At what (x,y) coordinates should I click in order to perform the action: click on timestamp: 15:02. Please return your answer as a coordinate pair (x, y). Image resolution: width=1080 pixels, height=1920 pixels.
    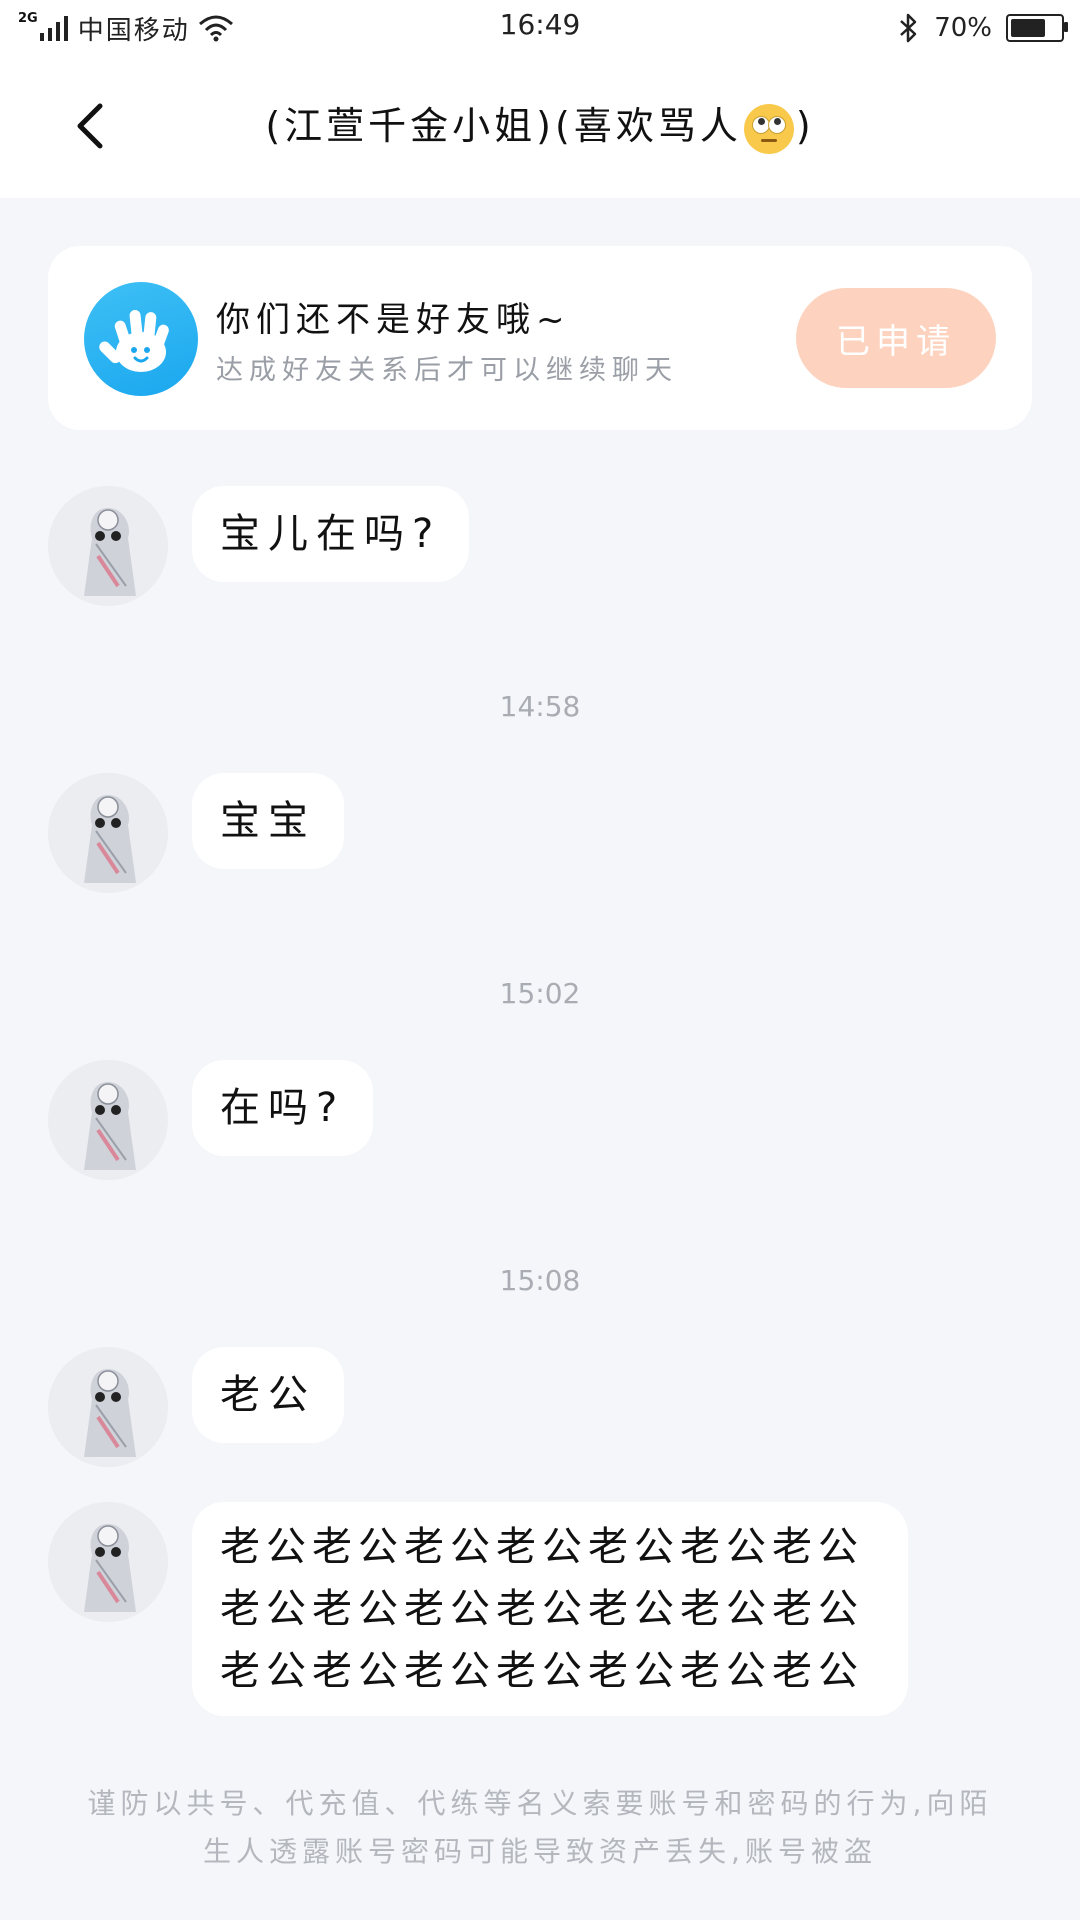
    Looking at the image, I should click on (540, 993).